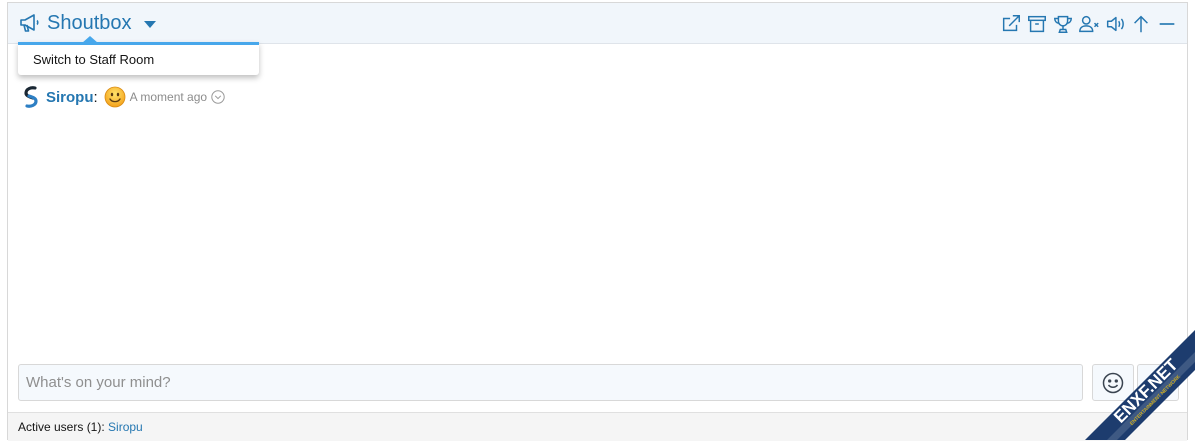  What do you see at coordinates (1063, 24) in the screenshot?
I see `trophy-icon` at bounding box center [1063, 24].